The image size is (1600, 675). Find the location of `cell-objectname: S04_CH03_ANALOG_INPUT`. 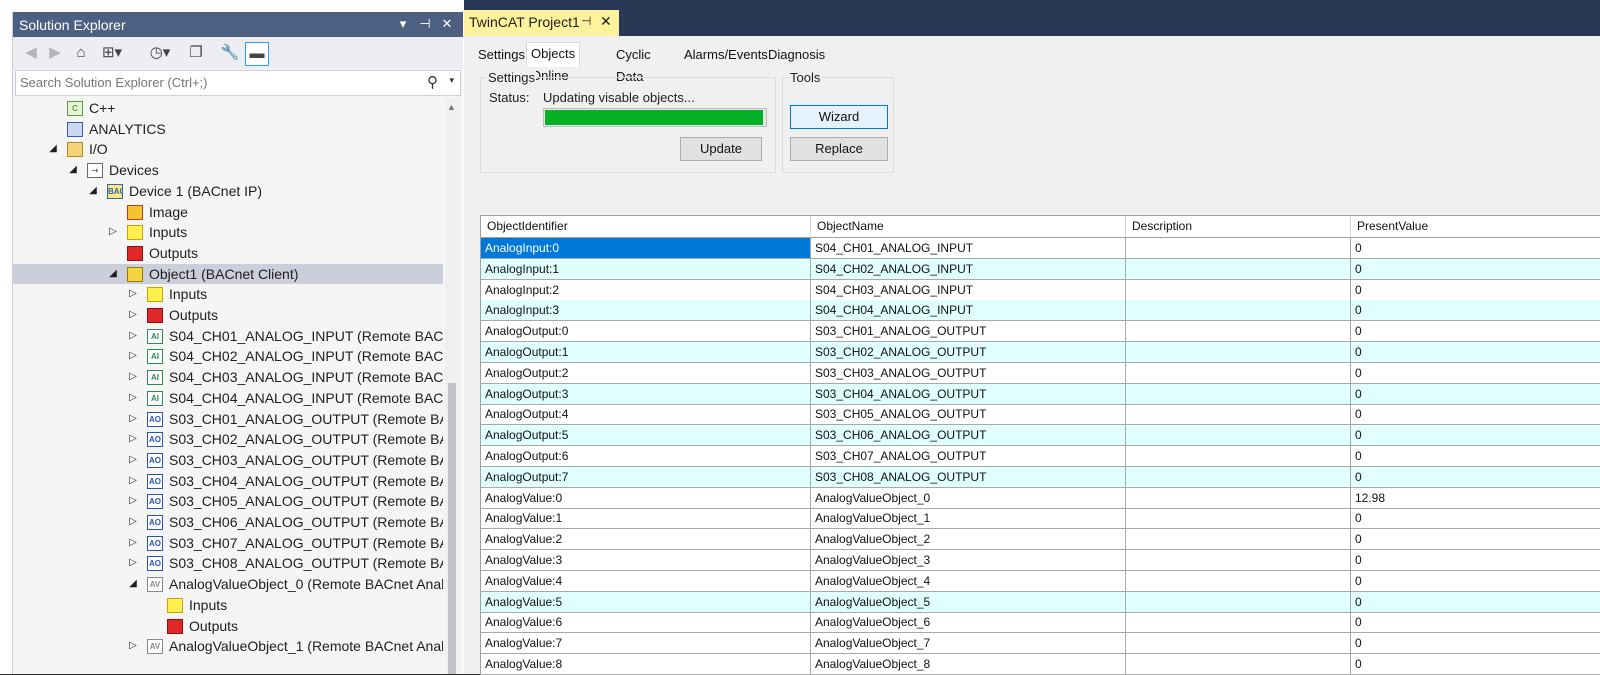

cell-objectname: S04_CH03_ANALOG_INPUT is located at coordinates (968, 290).